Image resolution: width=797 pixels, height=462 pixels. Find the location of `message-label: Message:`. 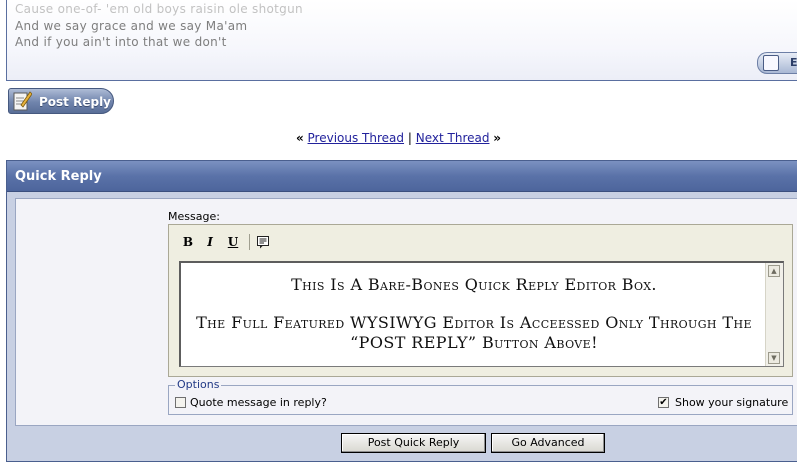

message-label: Message: is located at coordinates (194, 216).